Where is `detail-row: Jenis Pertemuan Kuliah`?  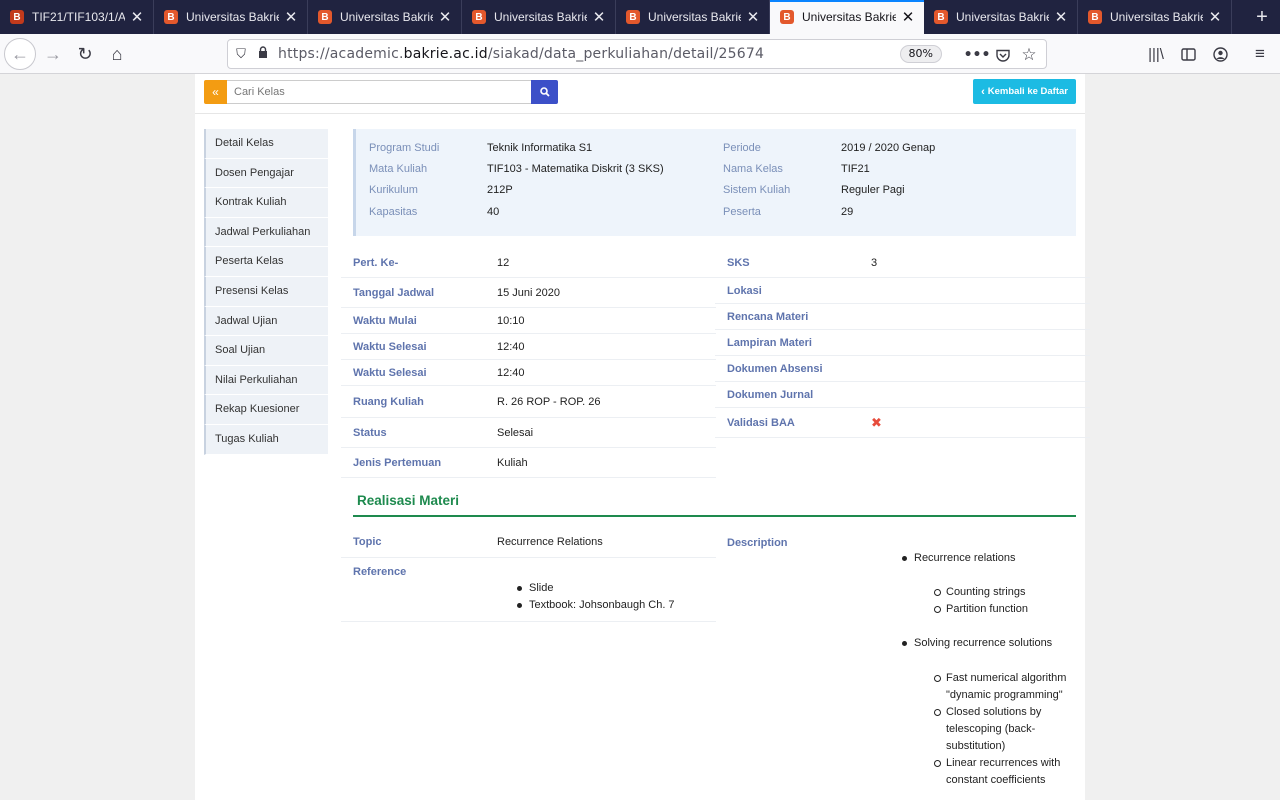
detail-row: Jenis Pertemuan Kuliah is located at coordinates (528, 463).